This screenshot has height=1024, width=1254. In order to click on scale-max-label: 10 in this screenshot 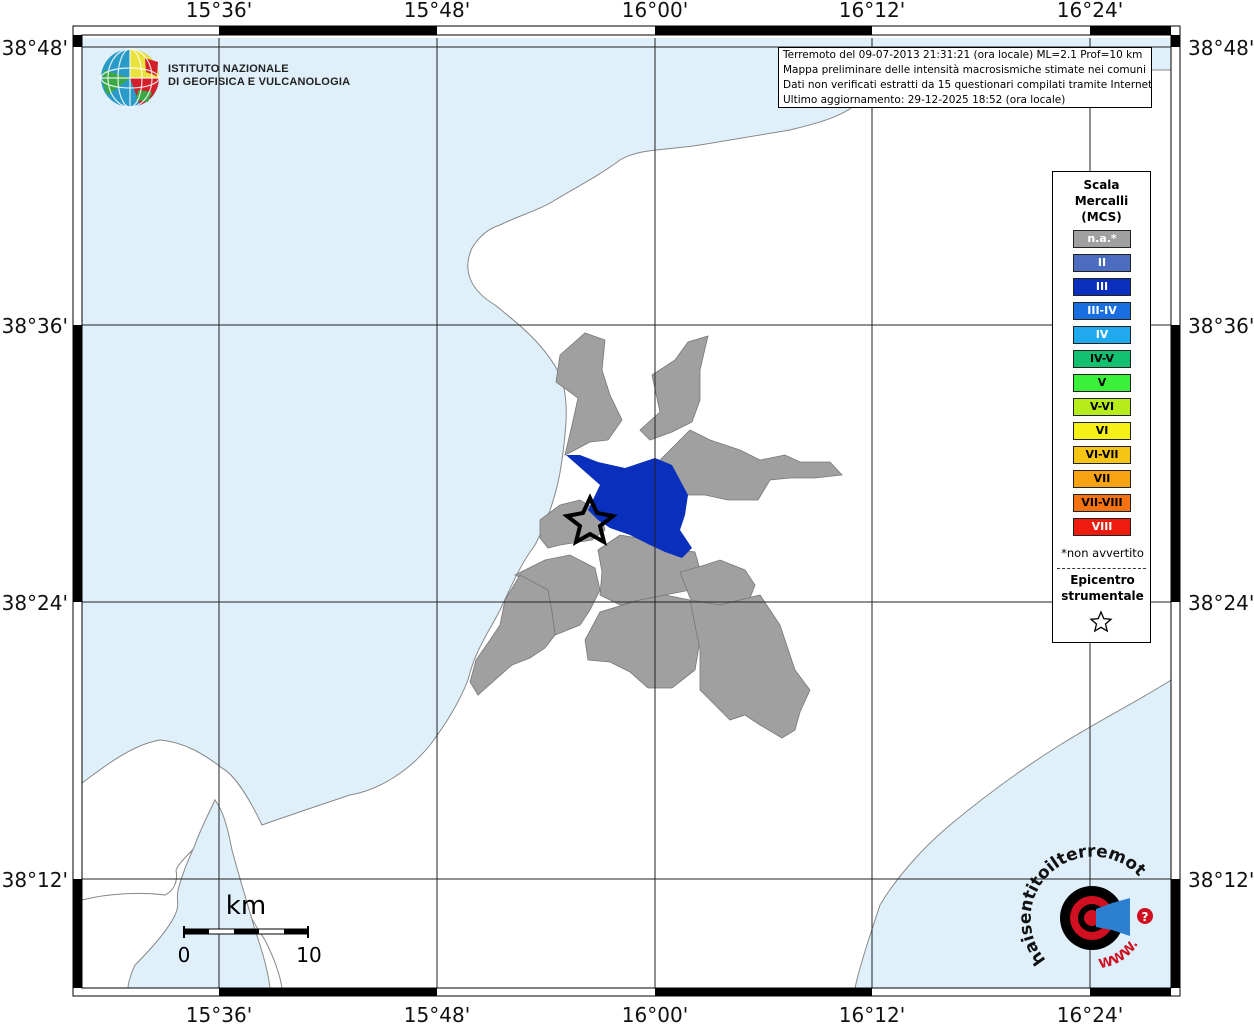, I will do `click(308, 955)`.